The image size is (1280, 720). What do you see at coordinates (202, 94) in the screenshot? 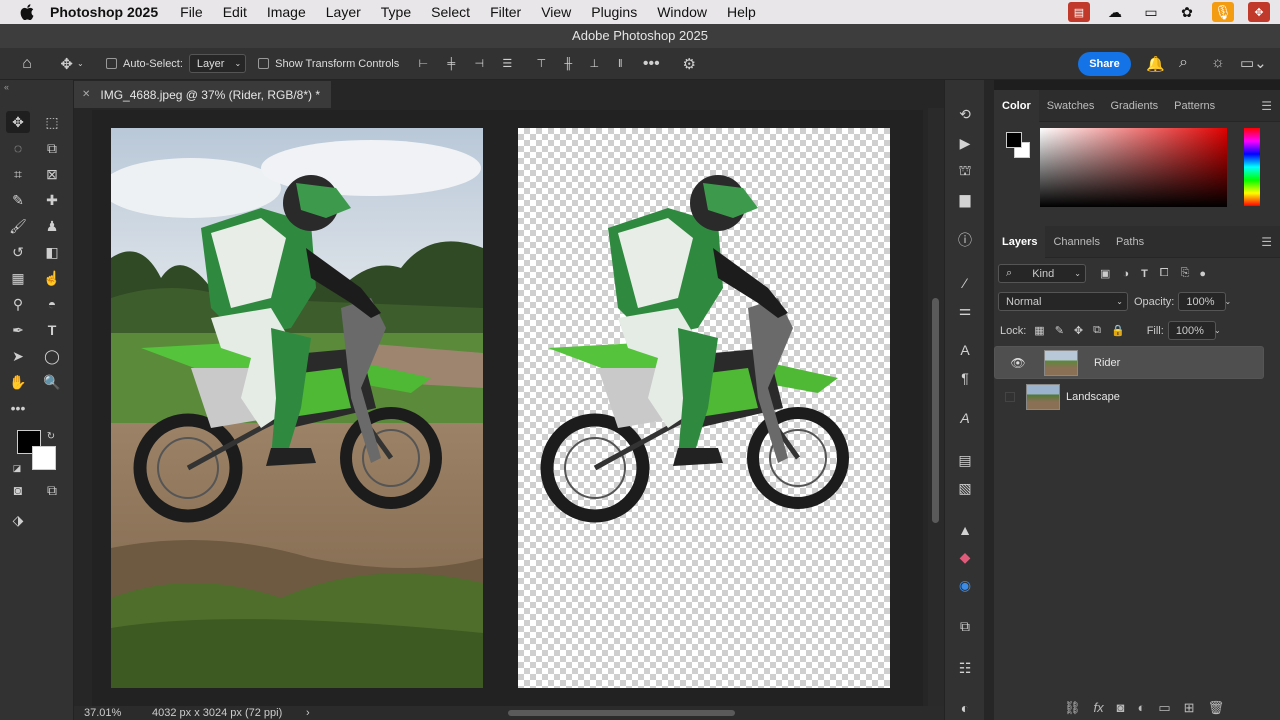
I see `document-tab: ✕ IMG_4688.jpeg @ 37% (Rider, RGB/8*) *` at bounding box center [202, 94].